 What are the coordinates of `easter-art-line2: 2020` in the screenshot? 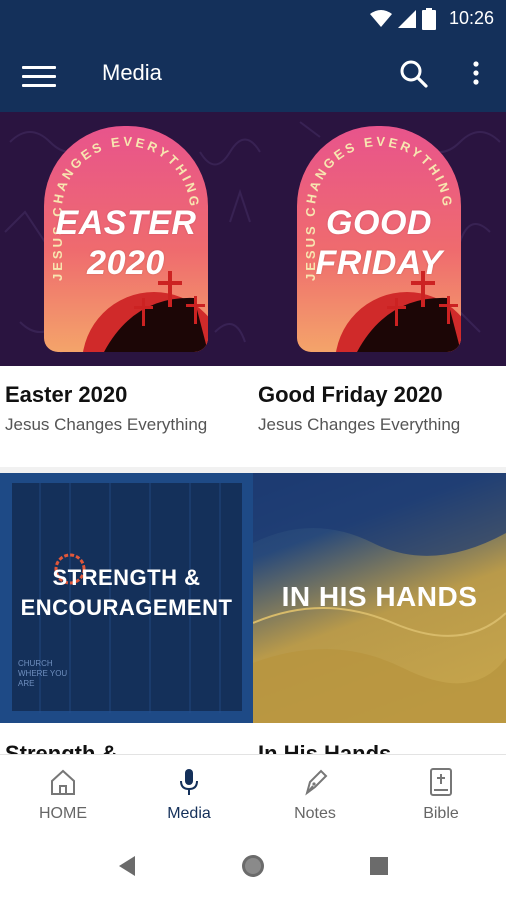 It's located at (126, 263).